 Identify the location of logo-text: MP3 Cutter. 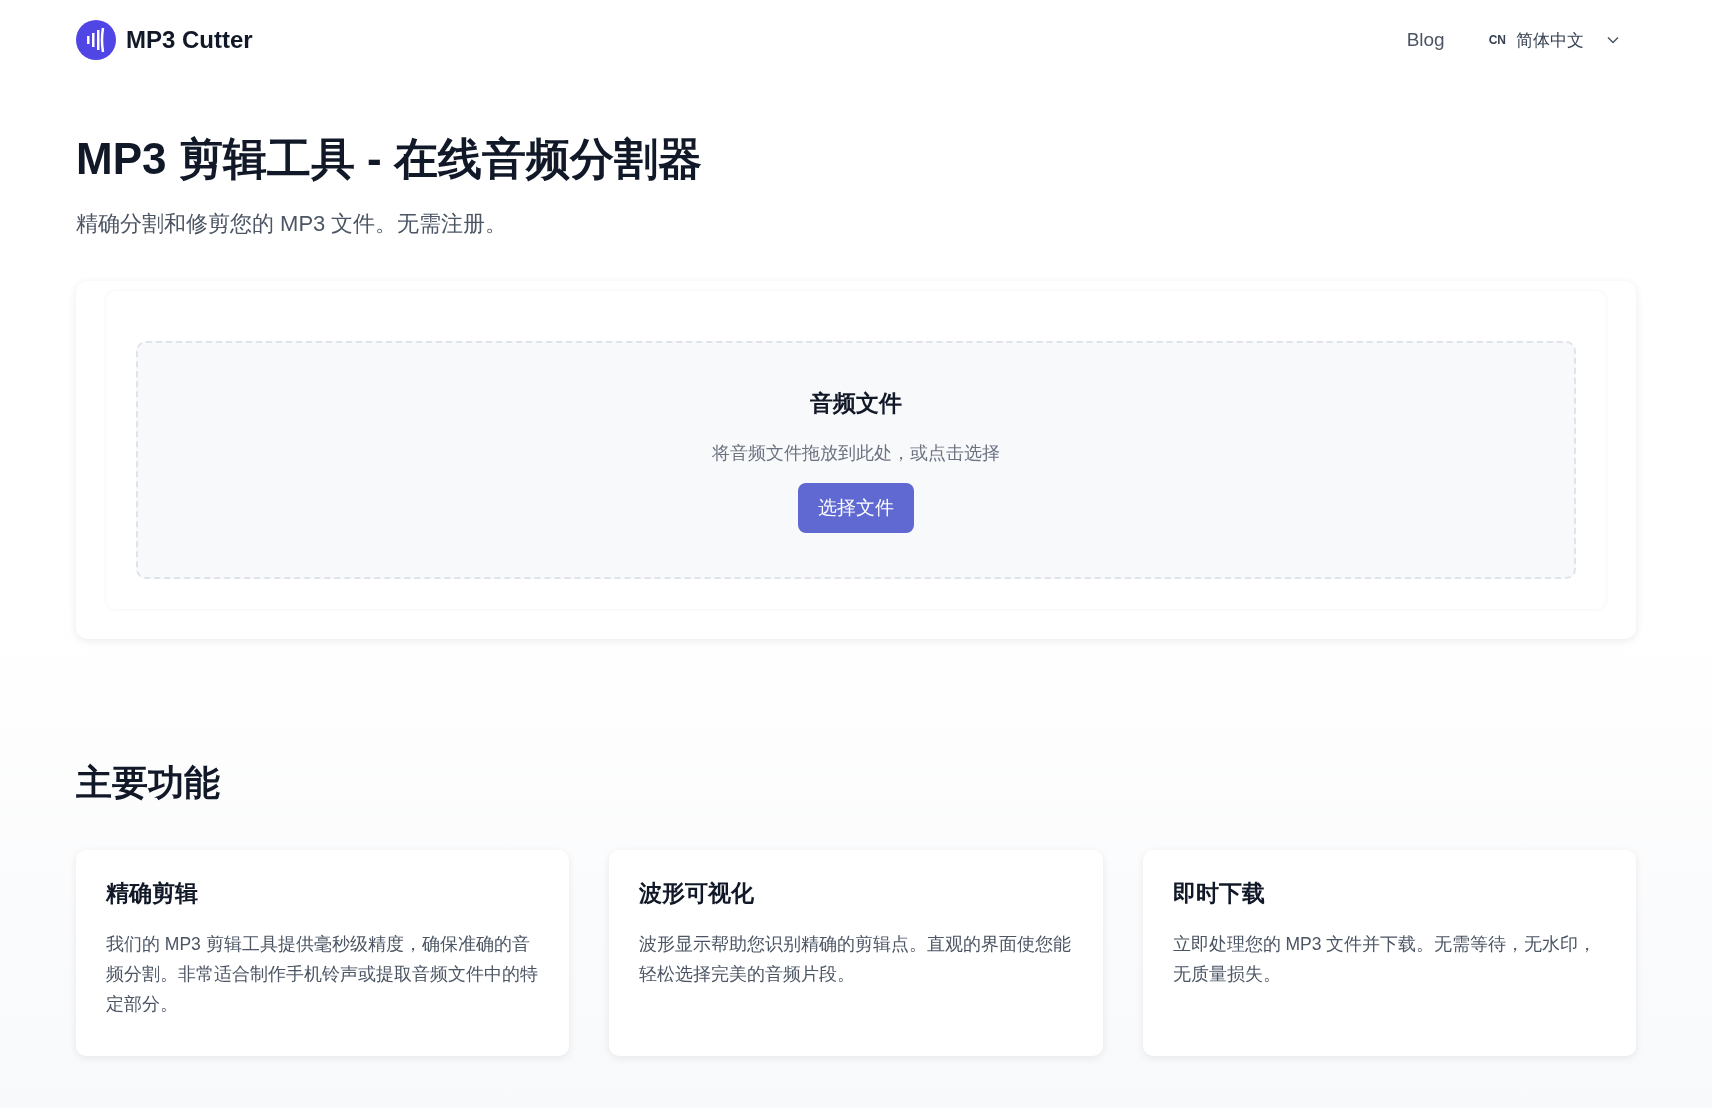
(189, 40).